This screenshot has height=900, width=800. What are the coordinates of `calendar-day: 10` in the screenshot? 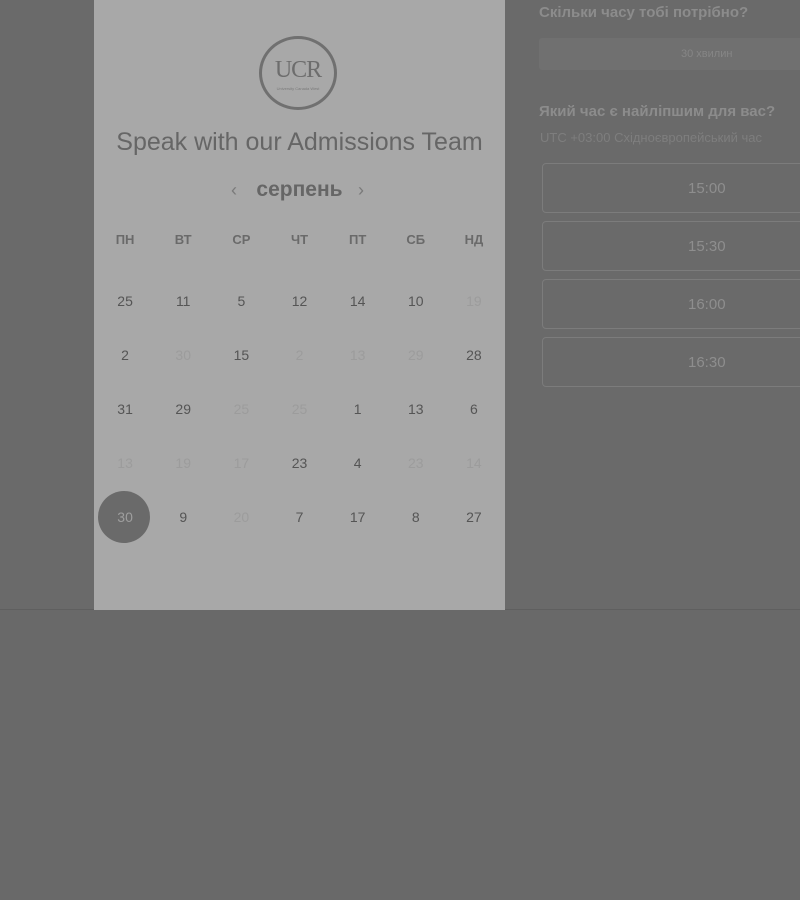 It's located at (416, 301).